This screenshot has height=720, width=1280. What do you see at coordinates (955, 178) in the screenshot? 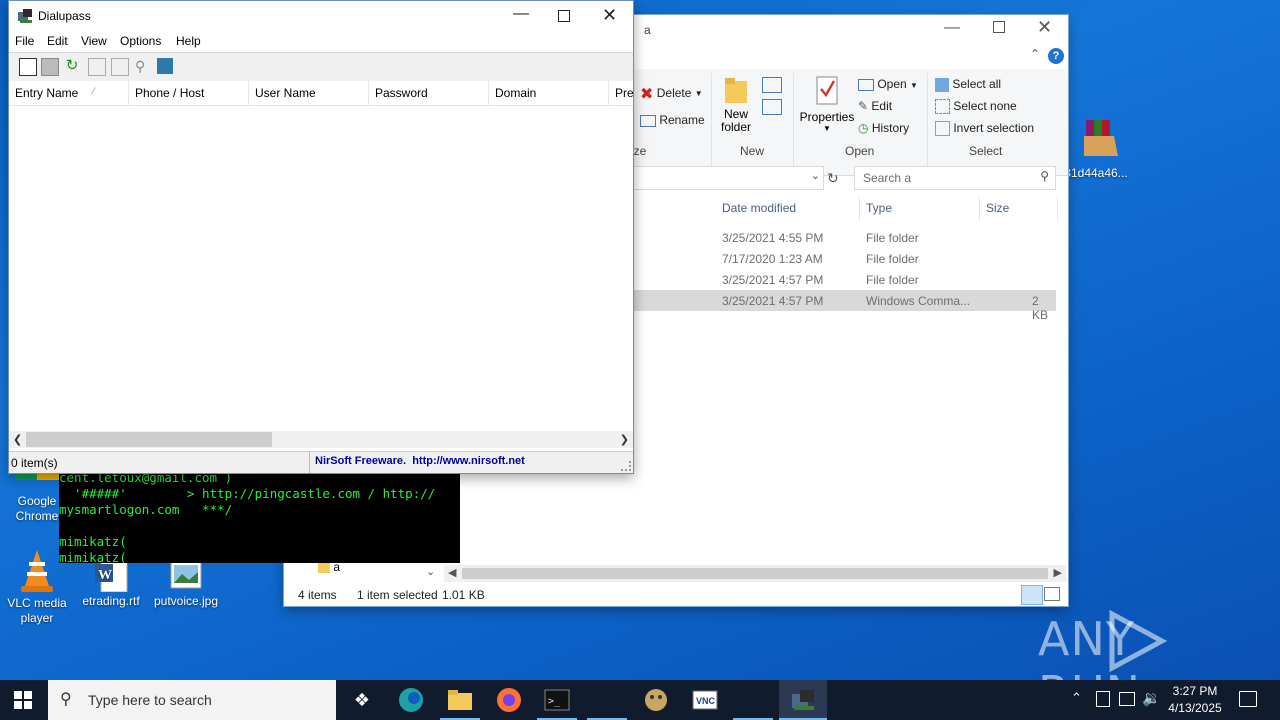
I see `search-input: Search a ⚲` at bounding box center [955, 178].